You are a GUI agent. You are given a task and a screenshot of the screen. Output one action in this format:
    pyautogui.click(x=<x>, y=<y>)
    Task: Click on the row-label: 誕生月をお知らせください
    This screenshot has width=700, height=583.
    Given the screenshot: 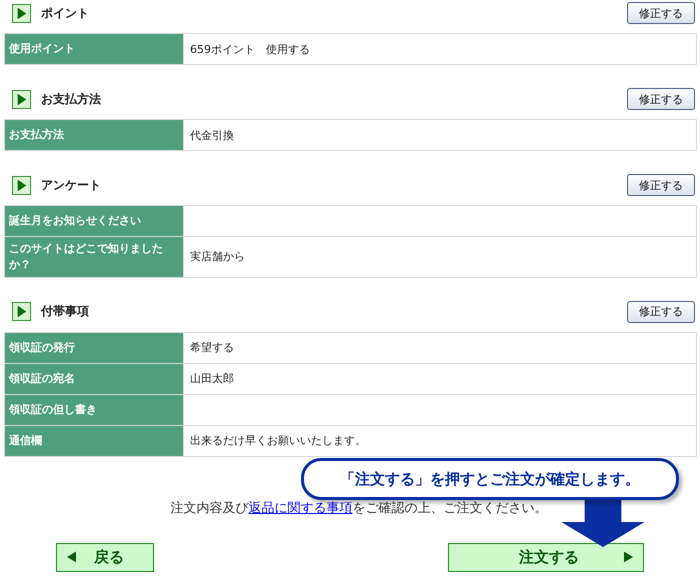 What is the action you would take?
    pyautogui.click(x=94, y=221)
    